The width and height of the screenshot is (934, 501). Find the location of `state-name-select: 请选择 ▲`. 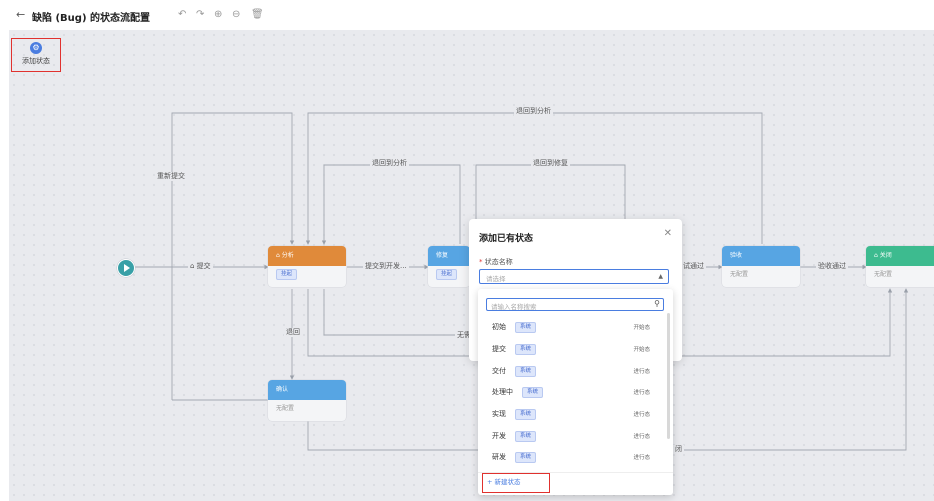

state-name-select: 请选择 ▲ is located at coordinates (574, 276).